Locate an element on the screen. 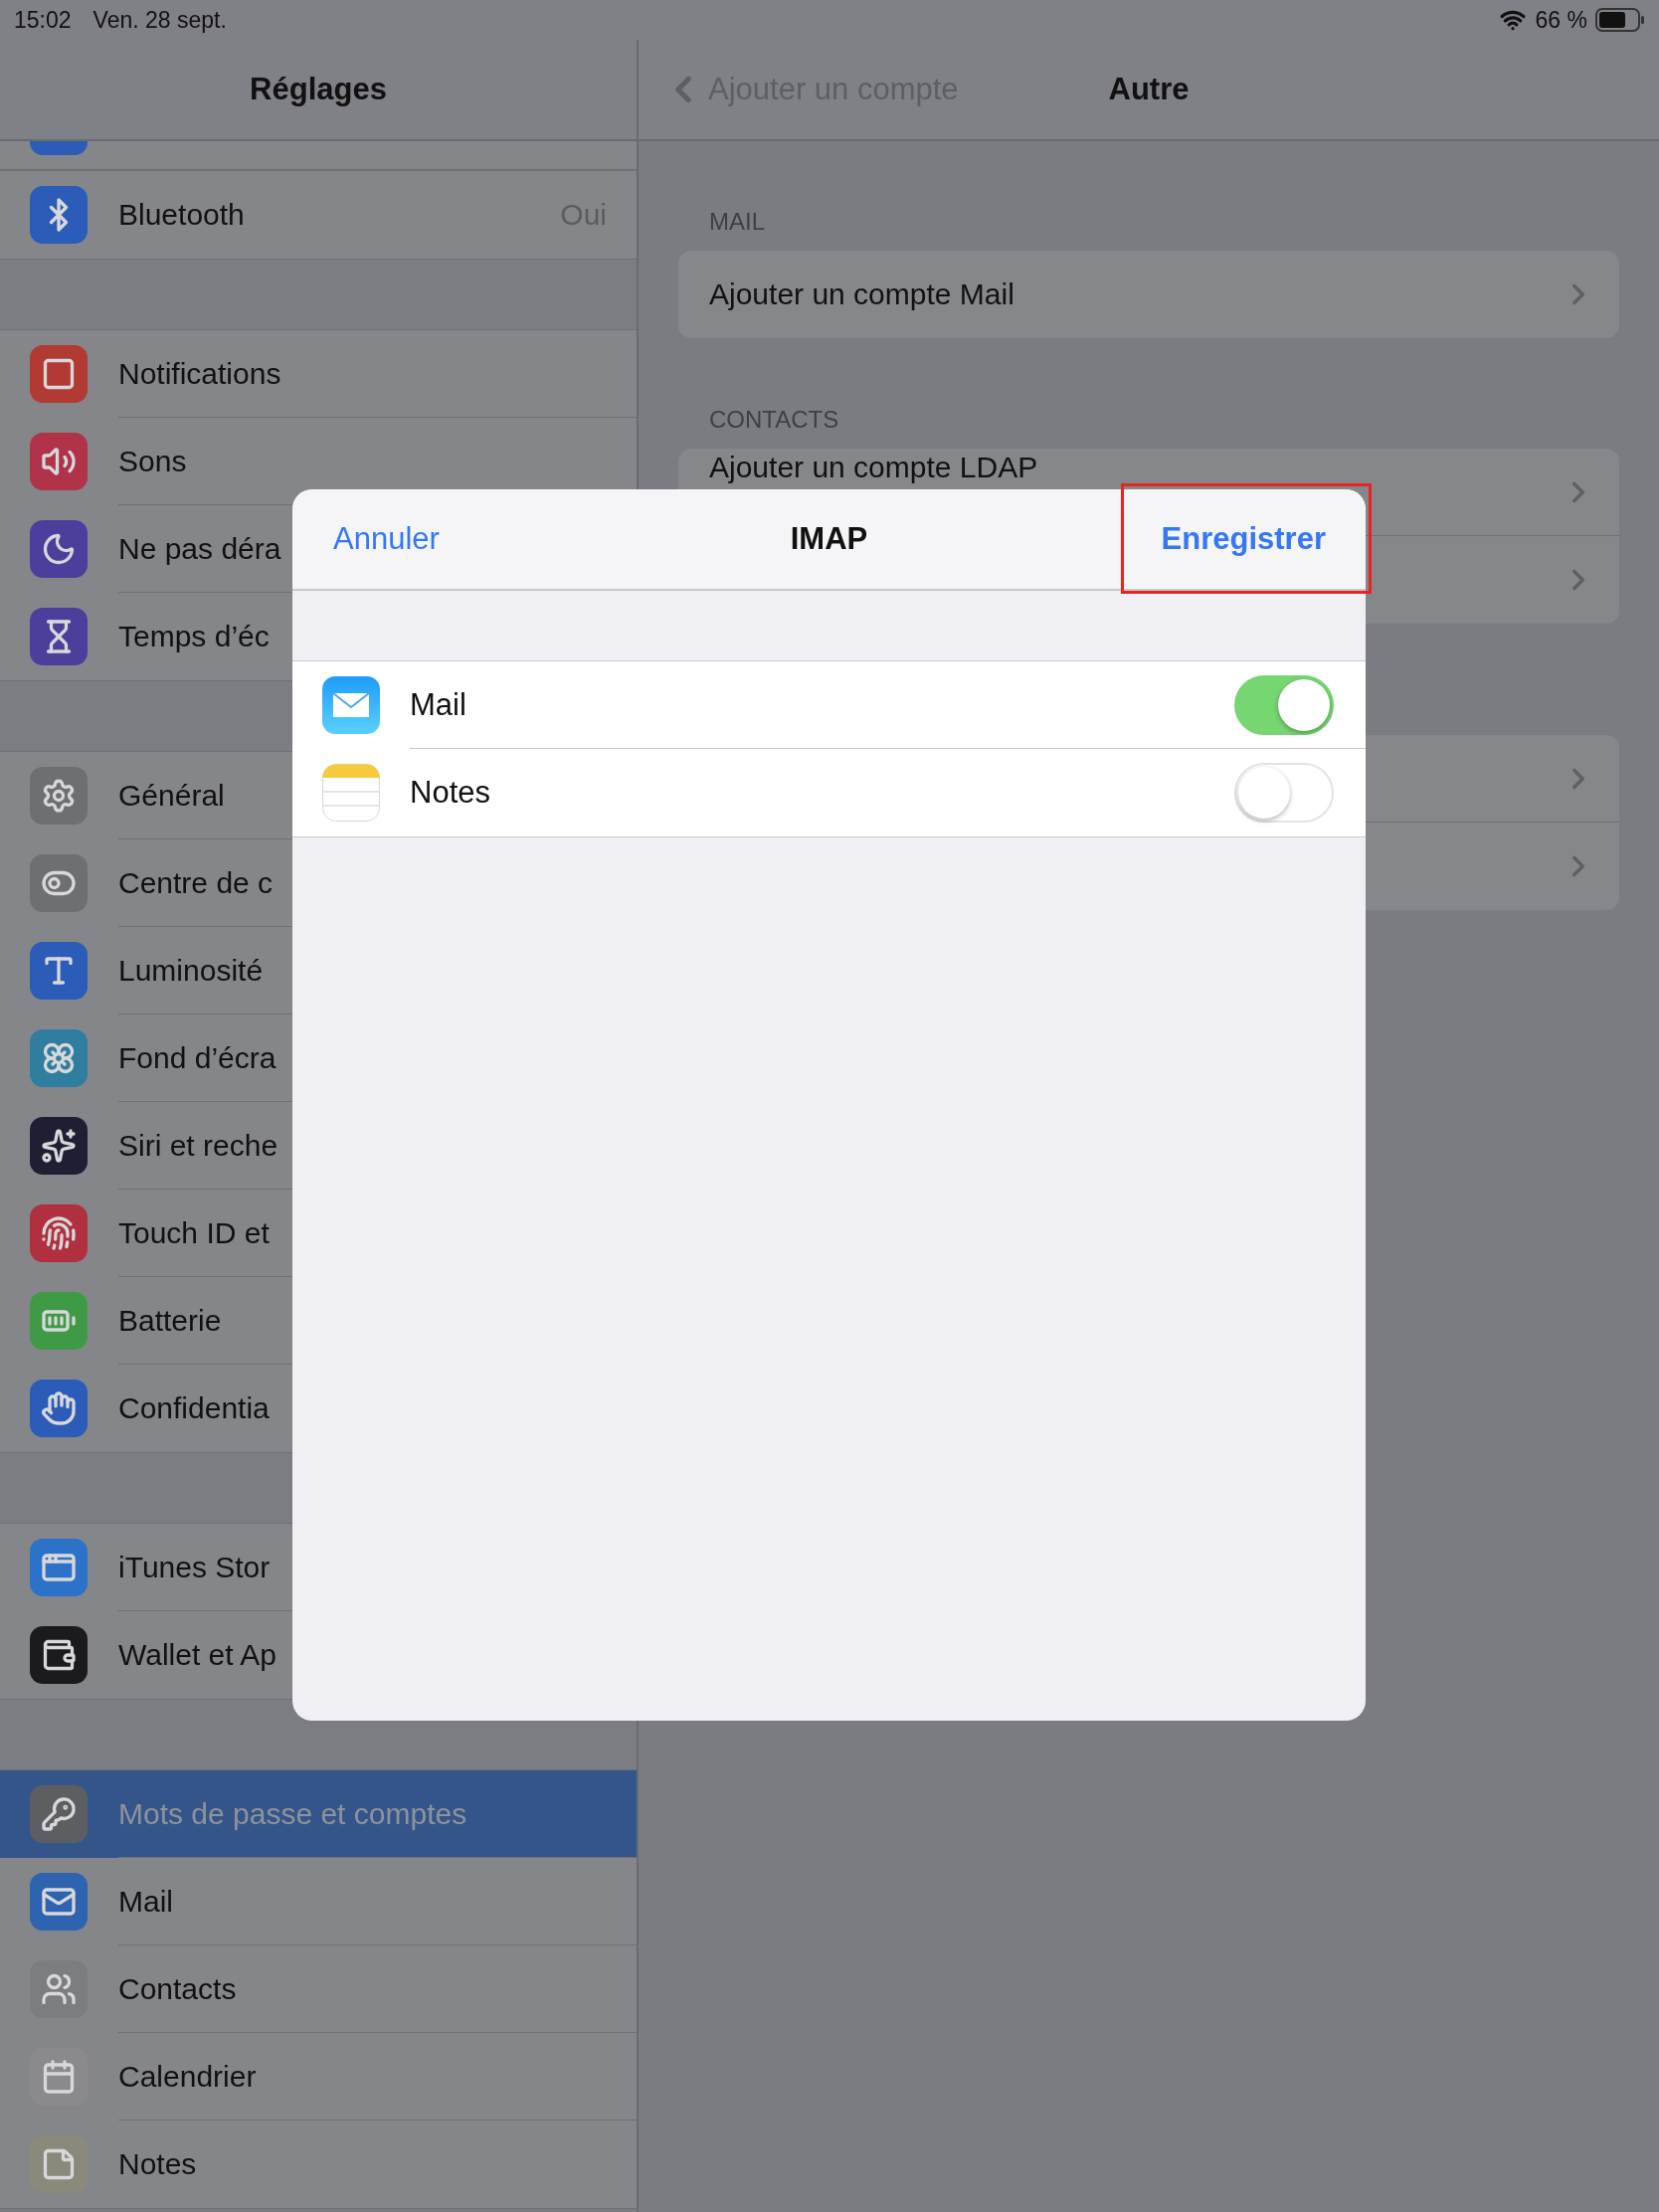 Image resolution: width=1659 pixels, height=2212 pixels. section-header: CONTACTS is located at coordinates (774, 420).